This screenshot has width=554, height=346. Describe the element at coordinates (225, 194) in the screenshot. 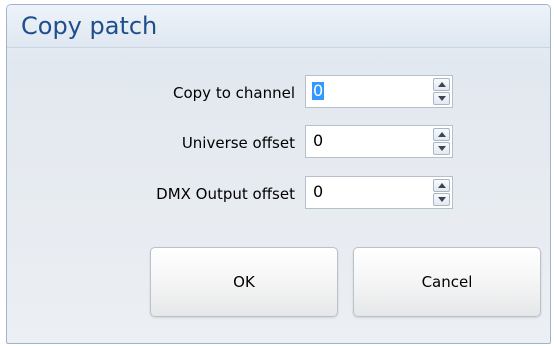

I see `dmx-output-offset-label: DMX Output offset` at that location.